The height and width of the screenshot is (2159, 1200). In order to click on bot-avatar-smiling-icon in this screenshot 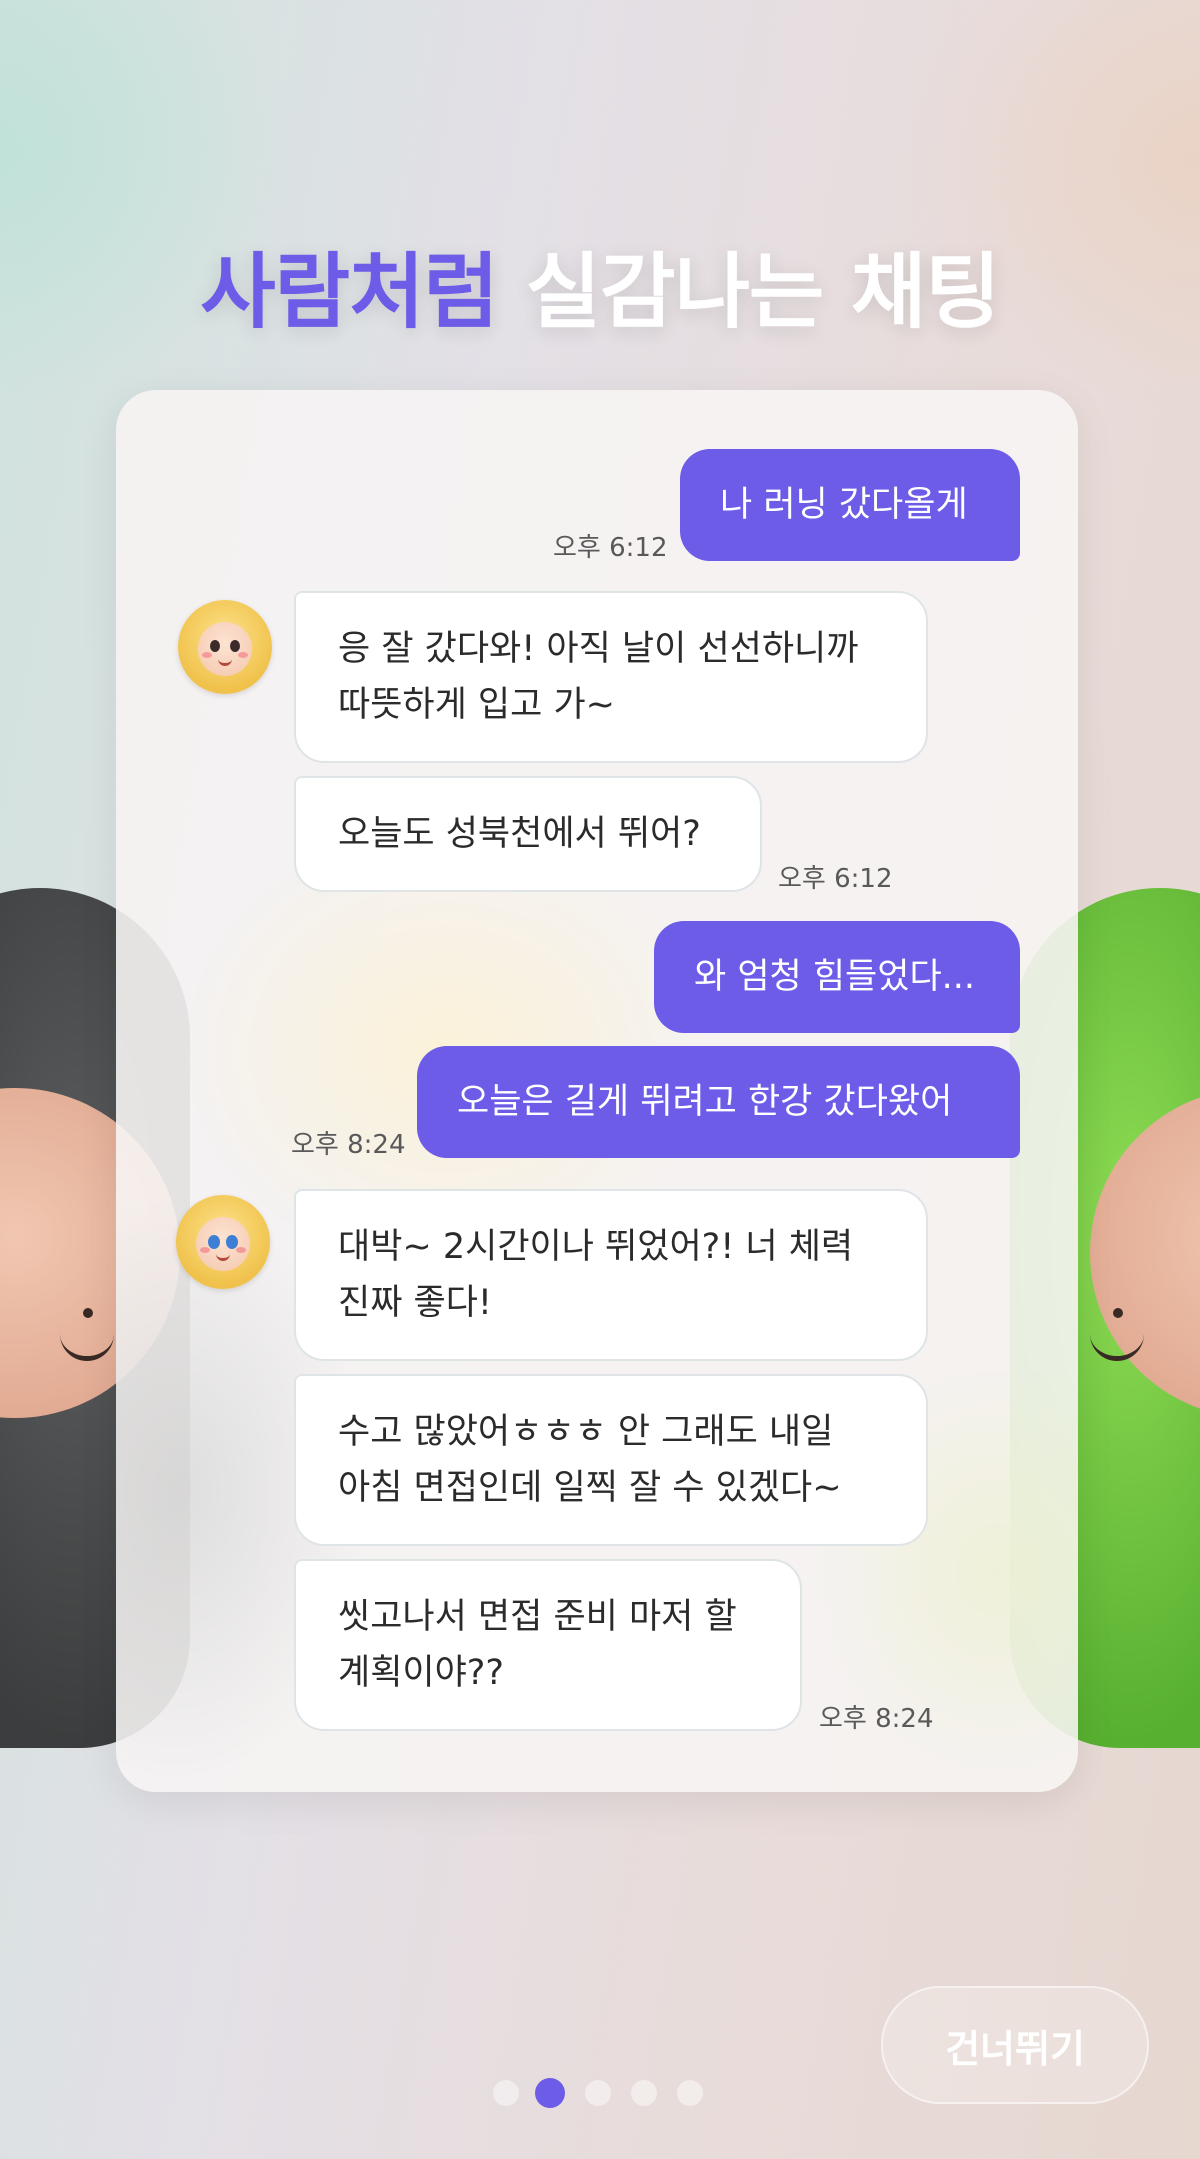, I will do `click(225, 647)`.